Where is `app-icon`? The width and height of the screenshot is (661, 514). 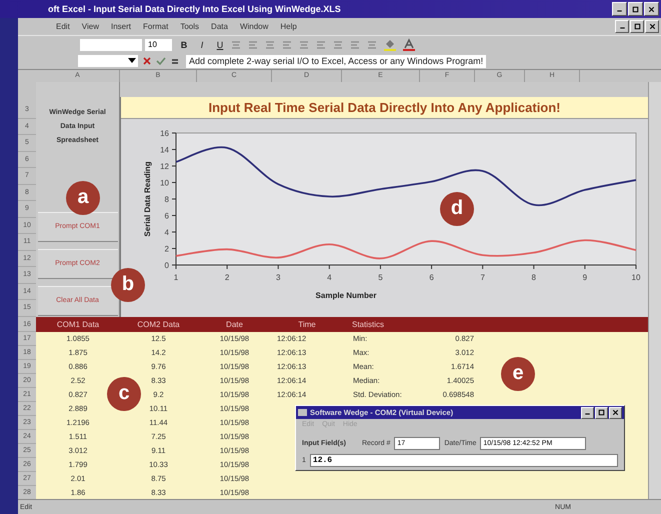
app-icon is located at coordinates (302, 412).